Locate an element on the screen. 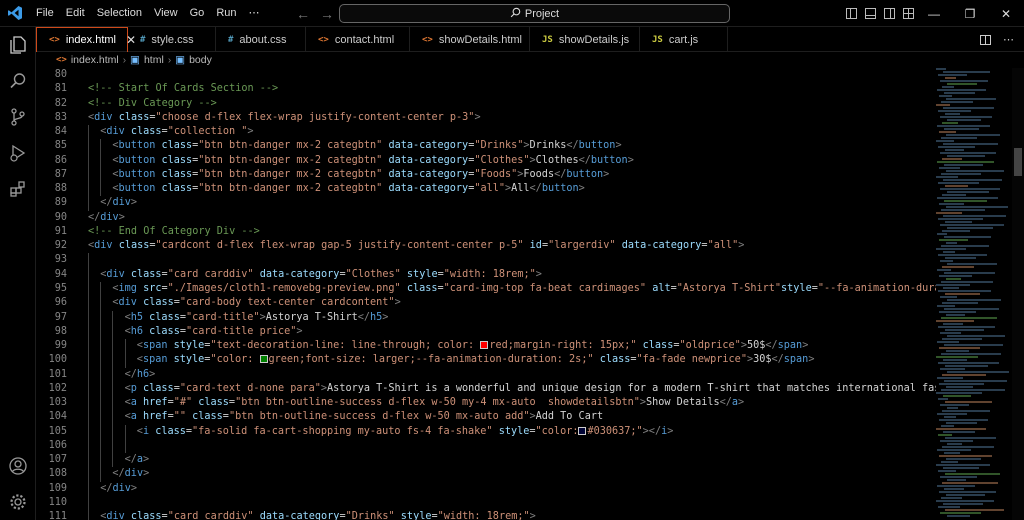 The image size is (1024, 520). minimize-icon: — is located at coordinates (934, 13).